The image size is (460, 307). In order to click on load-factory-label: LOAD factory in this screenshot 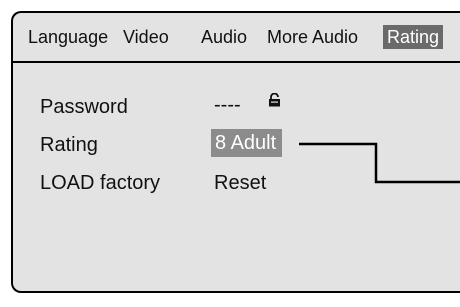, I will do `click(100, 183)`.